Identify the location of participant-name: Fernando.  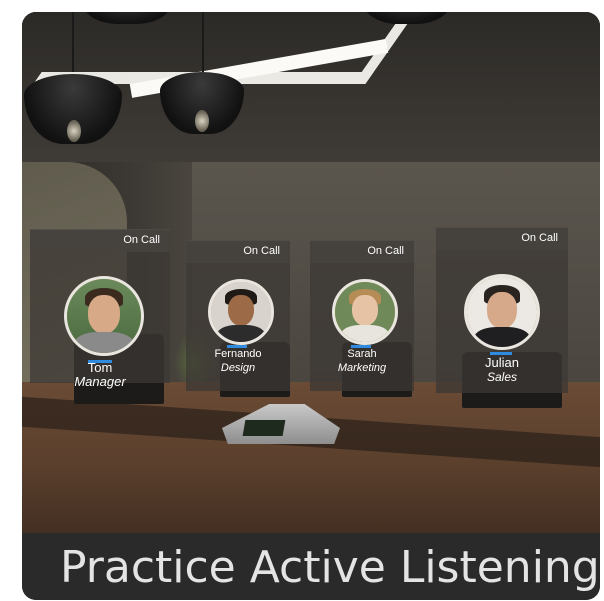
(238, 354).